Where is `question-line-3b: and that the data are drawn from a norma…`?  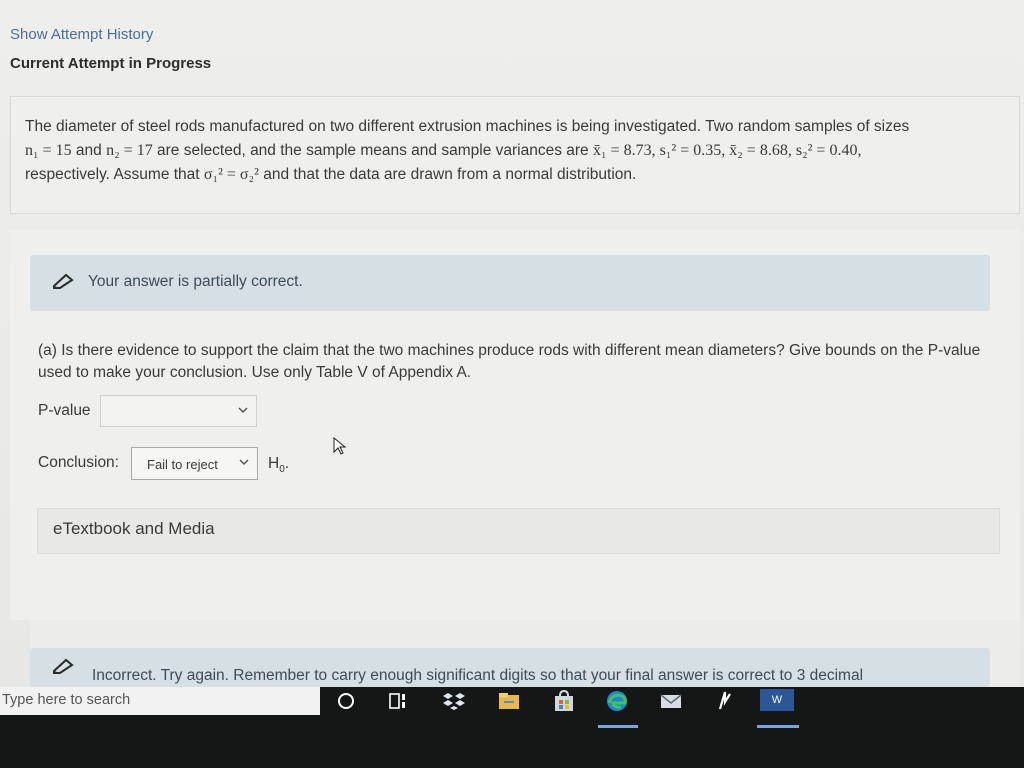 question-line-3b: and that the data are drawn from a norma… is located at coordinates (447, 174).